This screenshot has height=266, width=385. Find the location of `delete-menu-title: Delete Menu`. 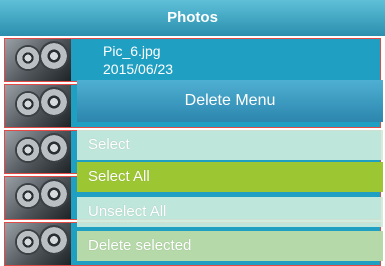

delete-menu-title: Delete Menu is located at coordinates (230, 101).